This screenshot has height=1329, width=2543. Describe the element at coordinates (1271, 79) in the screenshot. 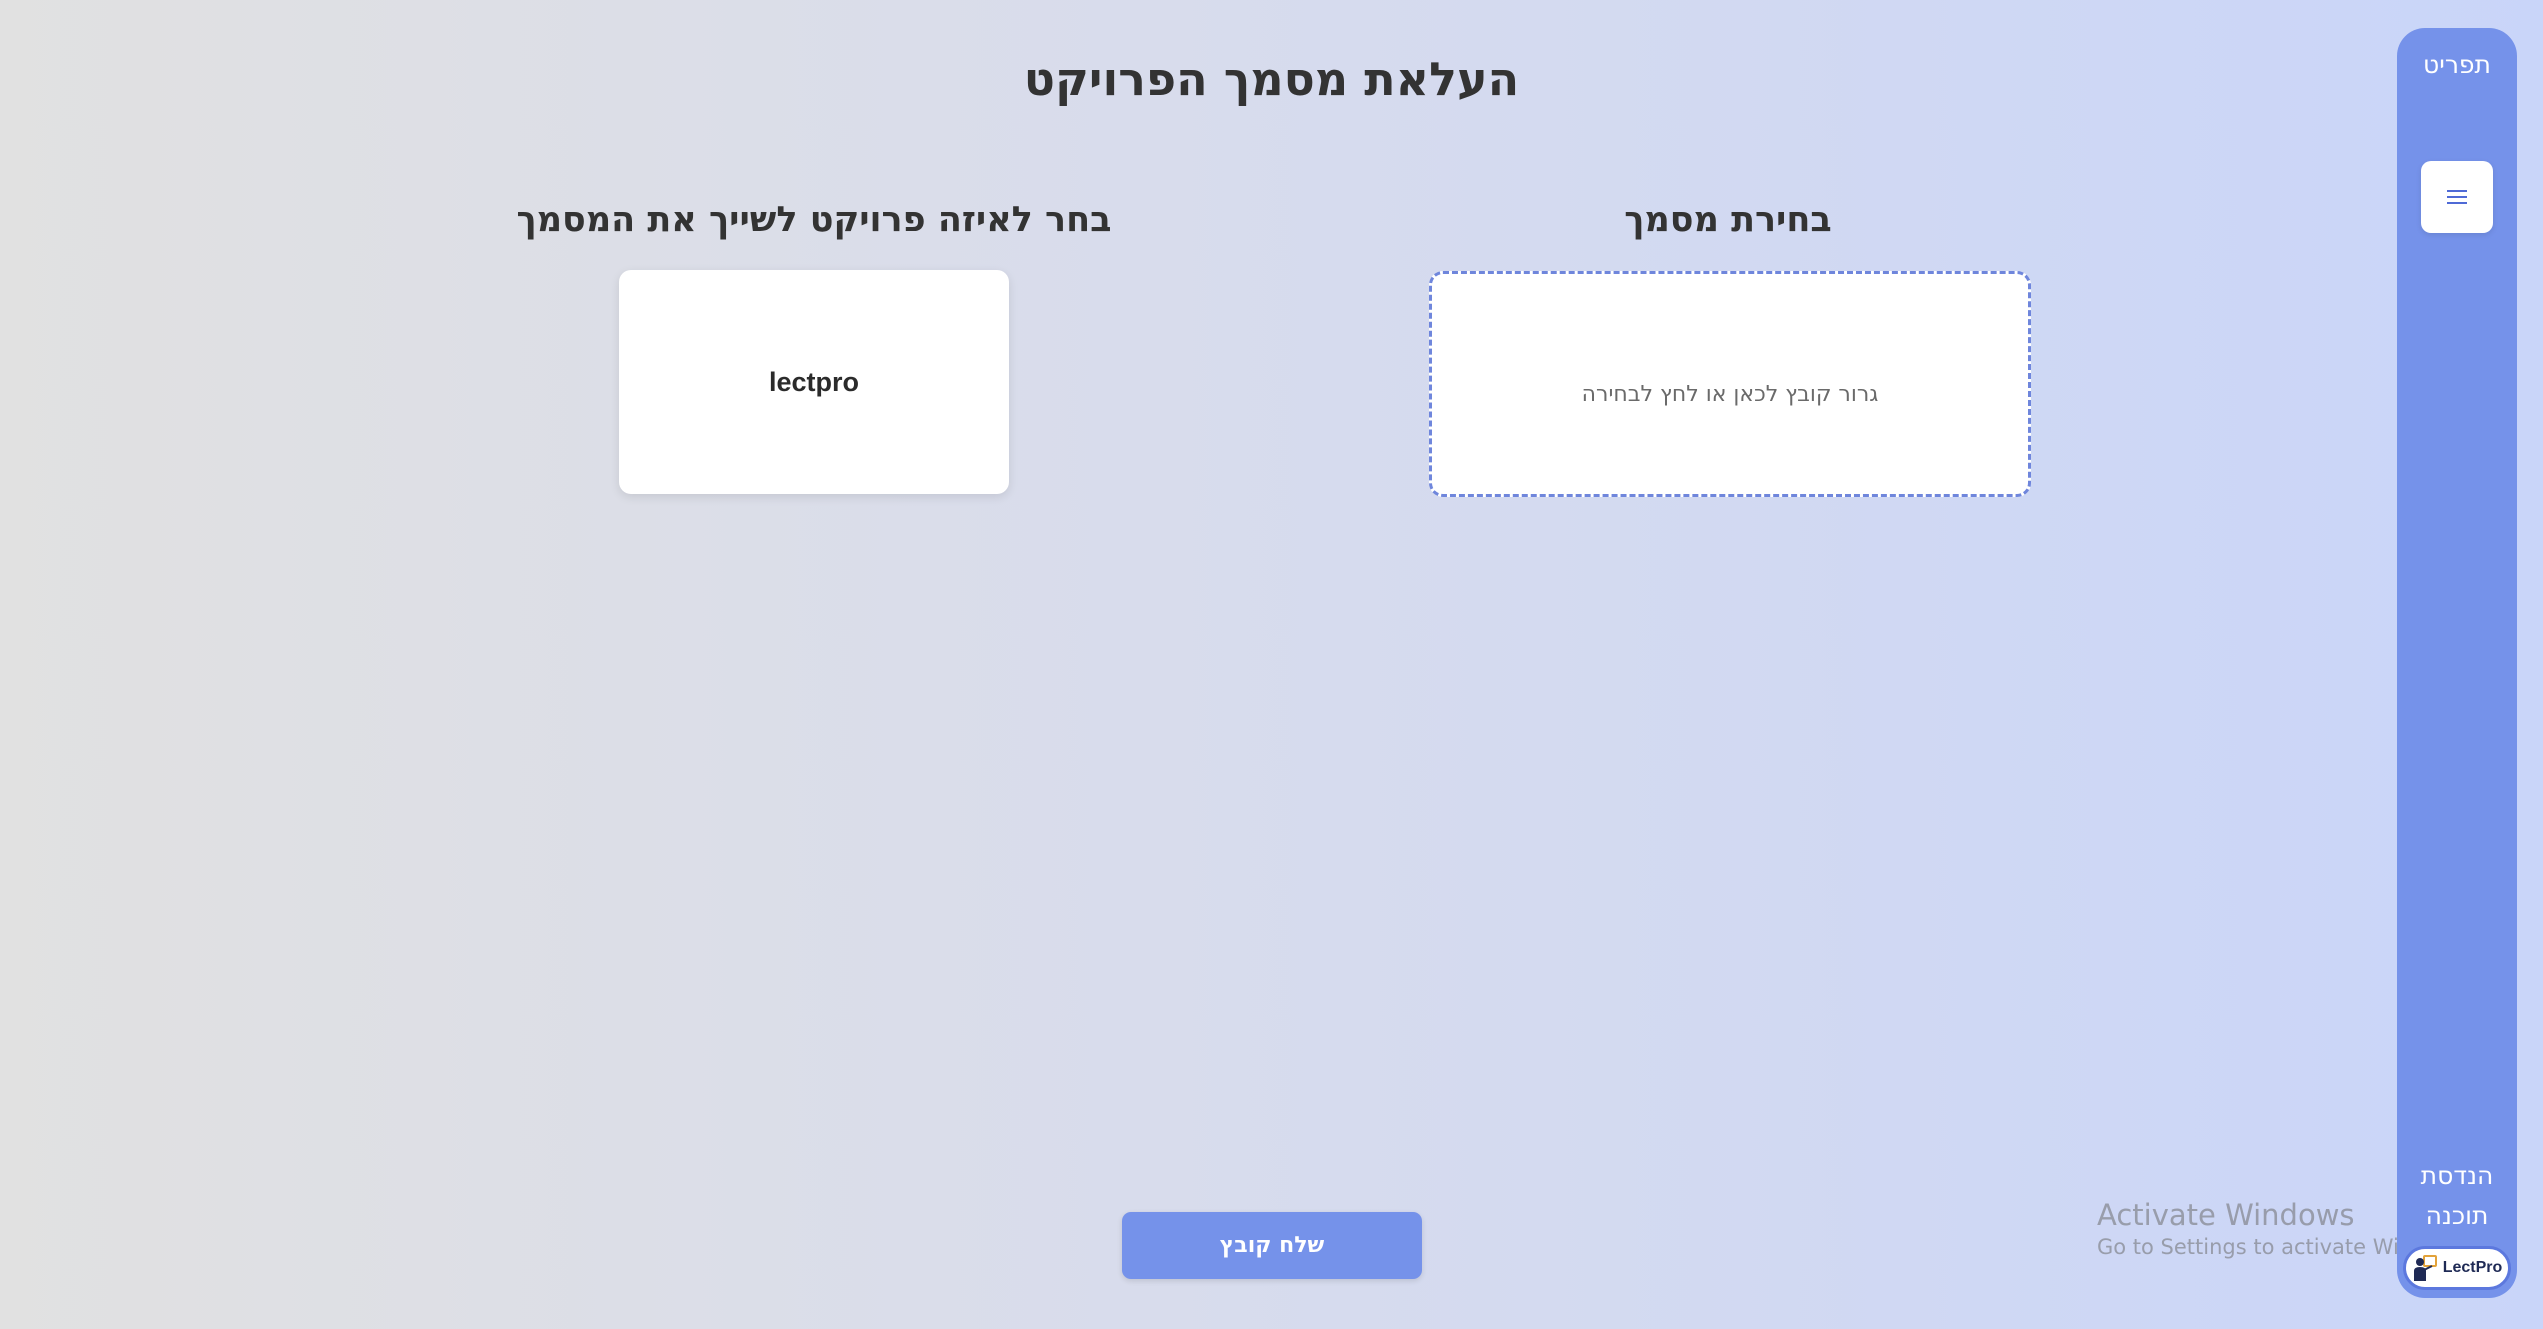

I see `page-title: העלאת מסמך הפרויקט` at that location.